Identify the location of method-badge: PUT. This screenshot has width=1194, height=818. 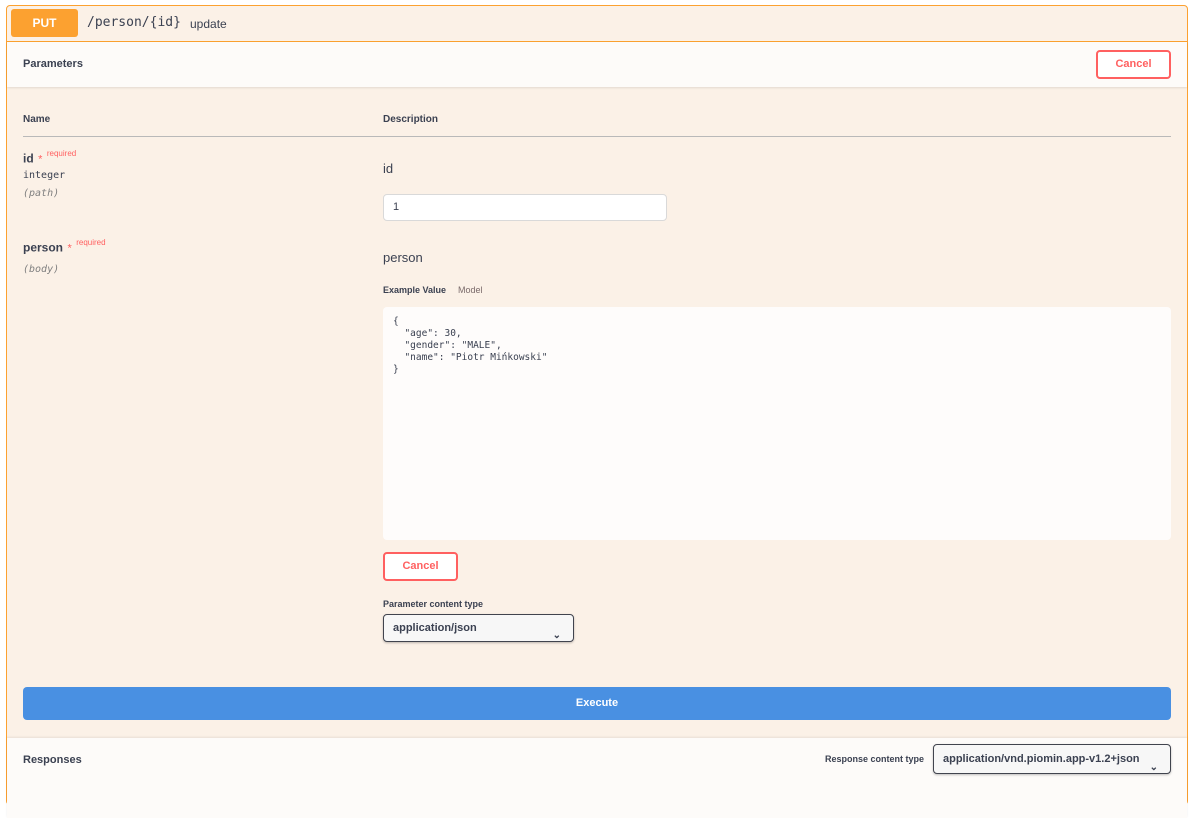
(44, 23).